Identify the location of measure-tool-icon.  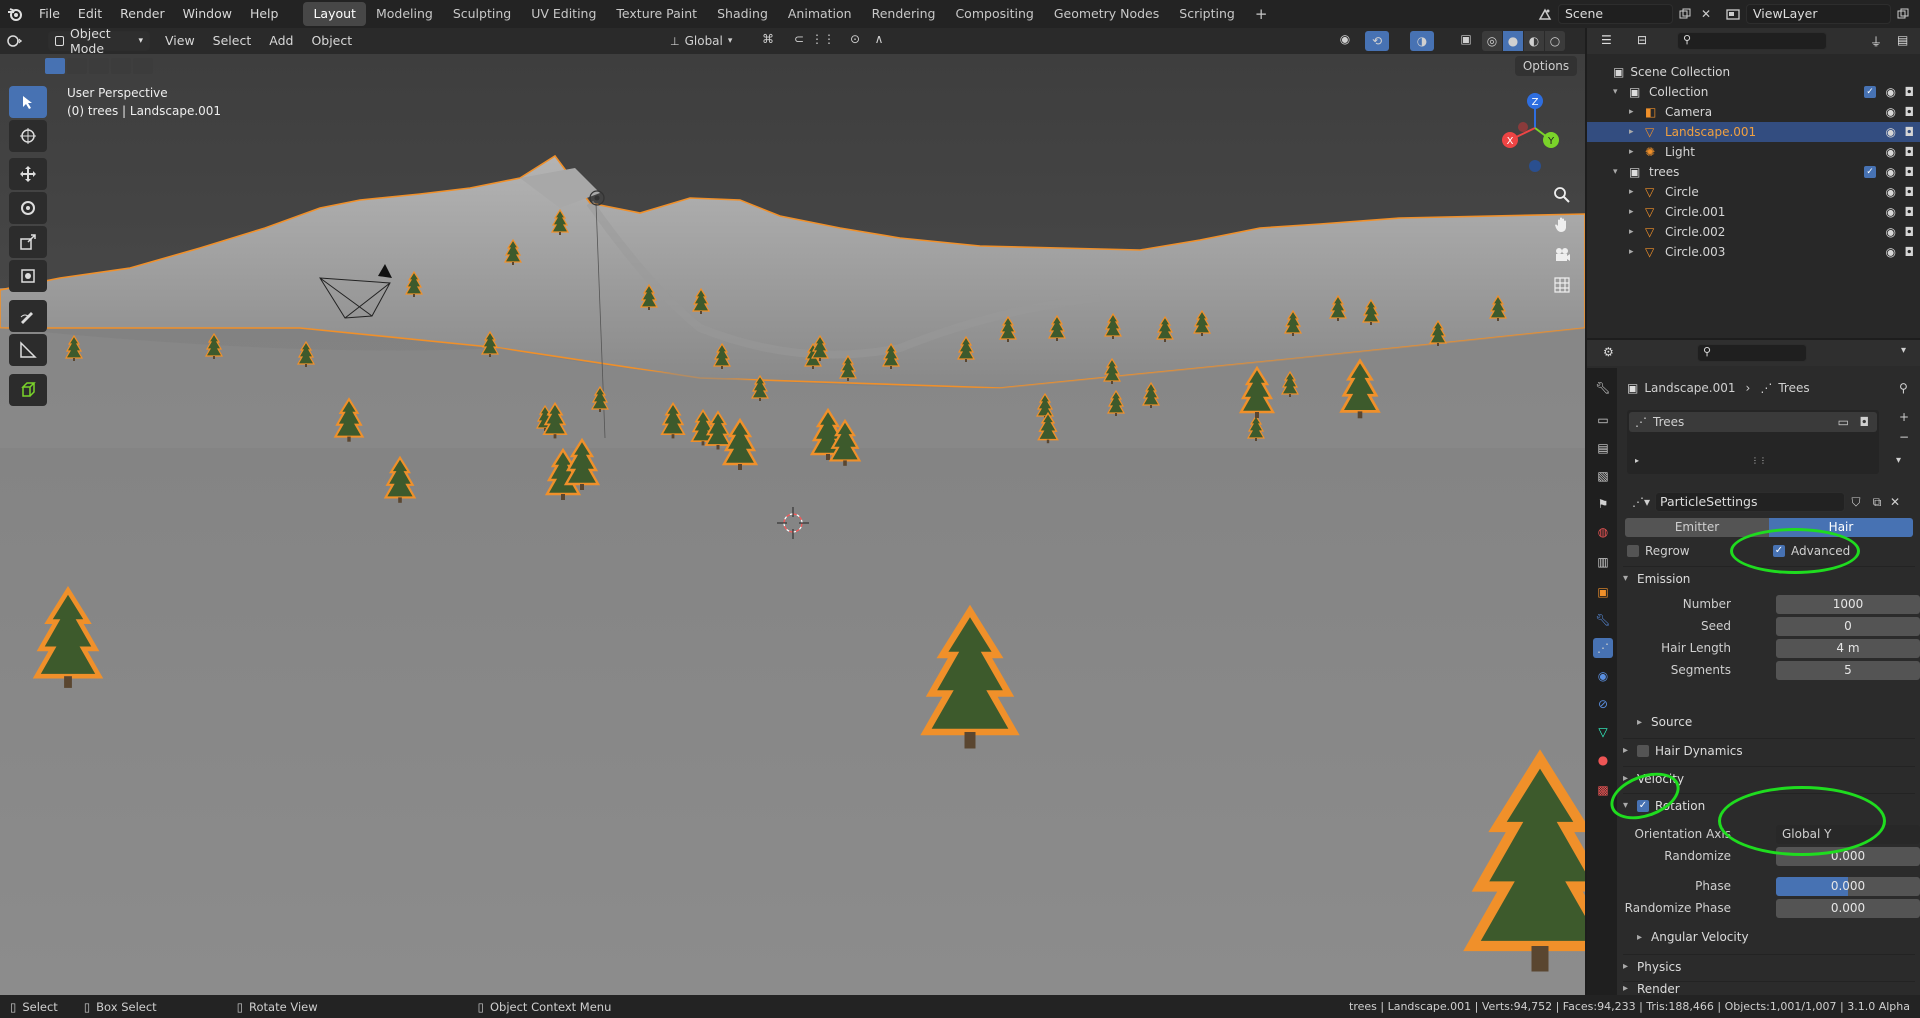
(28, 350).